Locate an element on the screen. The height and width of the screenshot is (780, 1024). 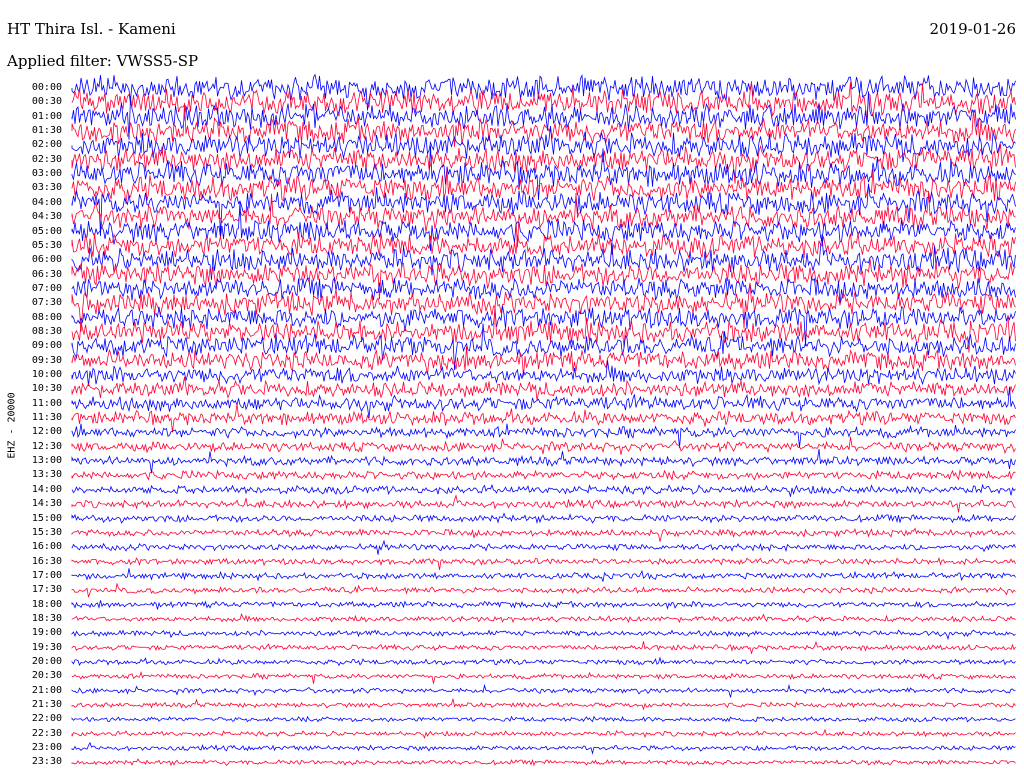
row-label: 06:00 is located at coordinates (46, 260).